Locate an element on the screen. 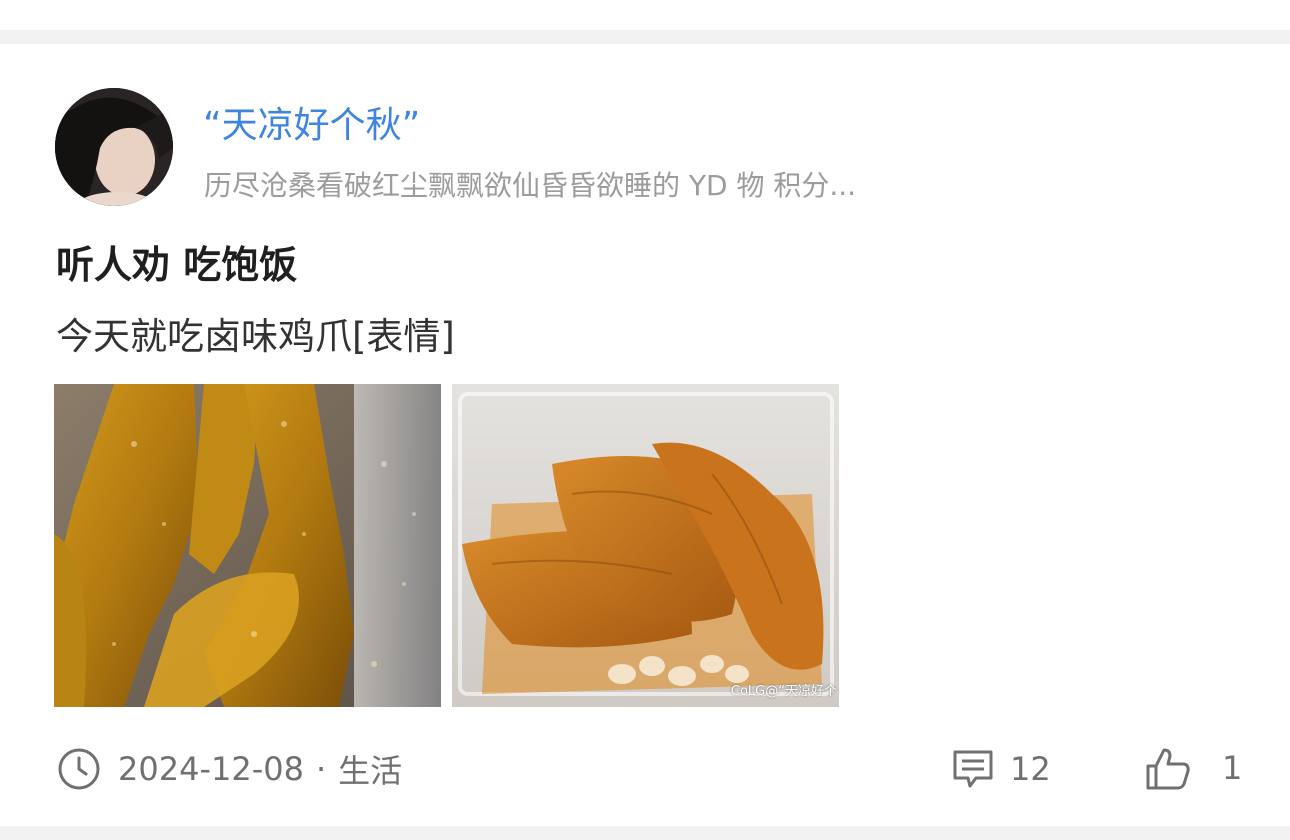 The width and height of the screenshot is (1290, 840). comment-button: 12 is located at coordinates (1000, 769).